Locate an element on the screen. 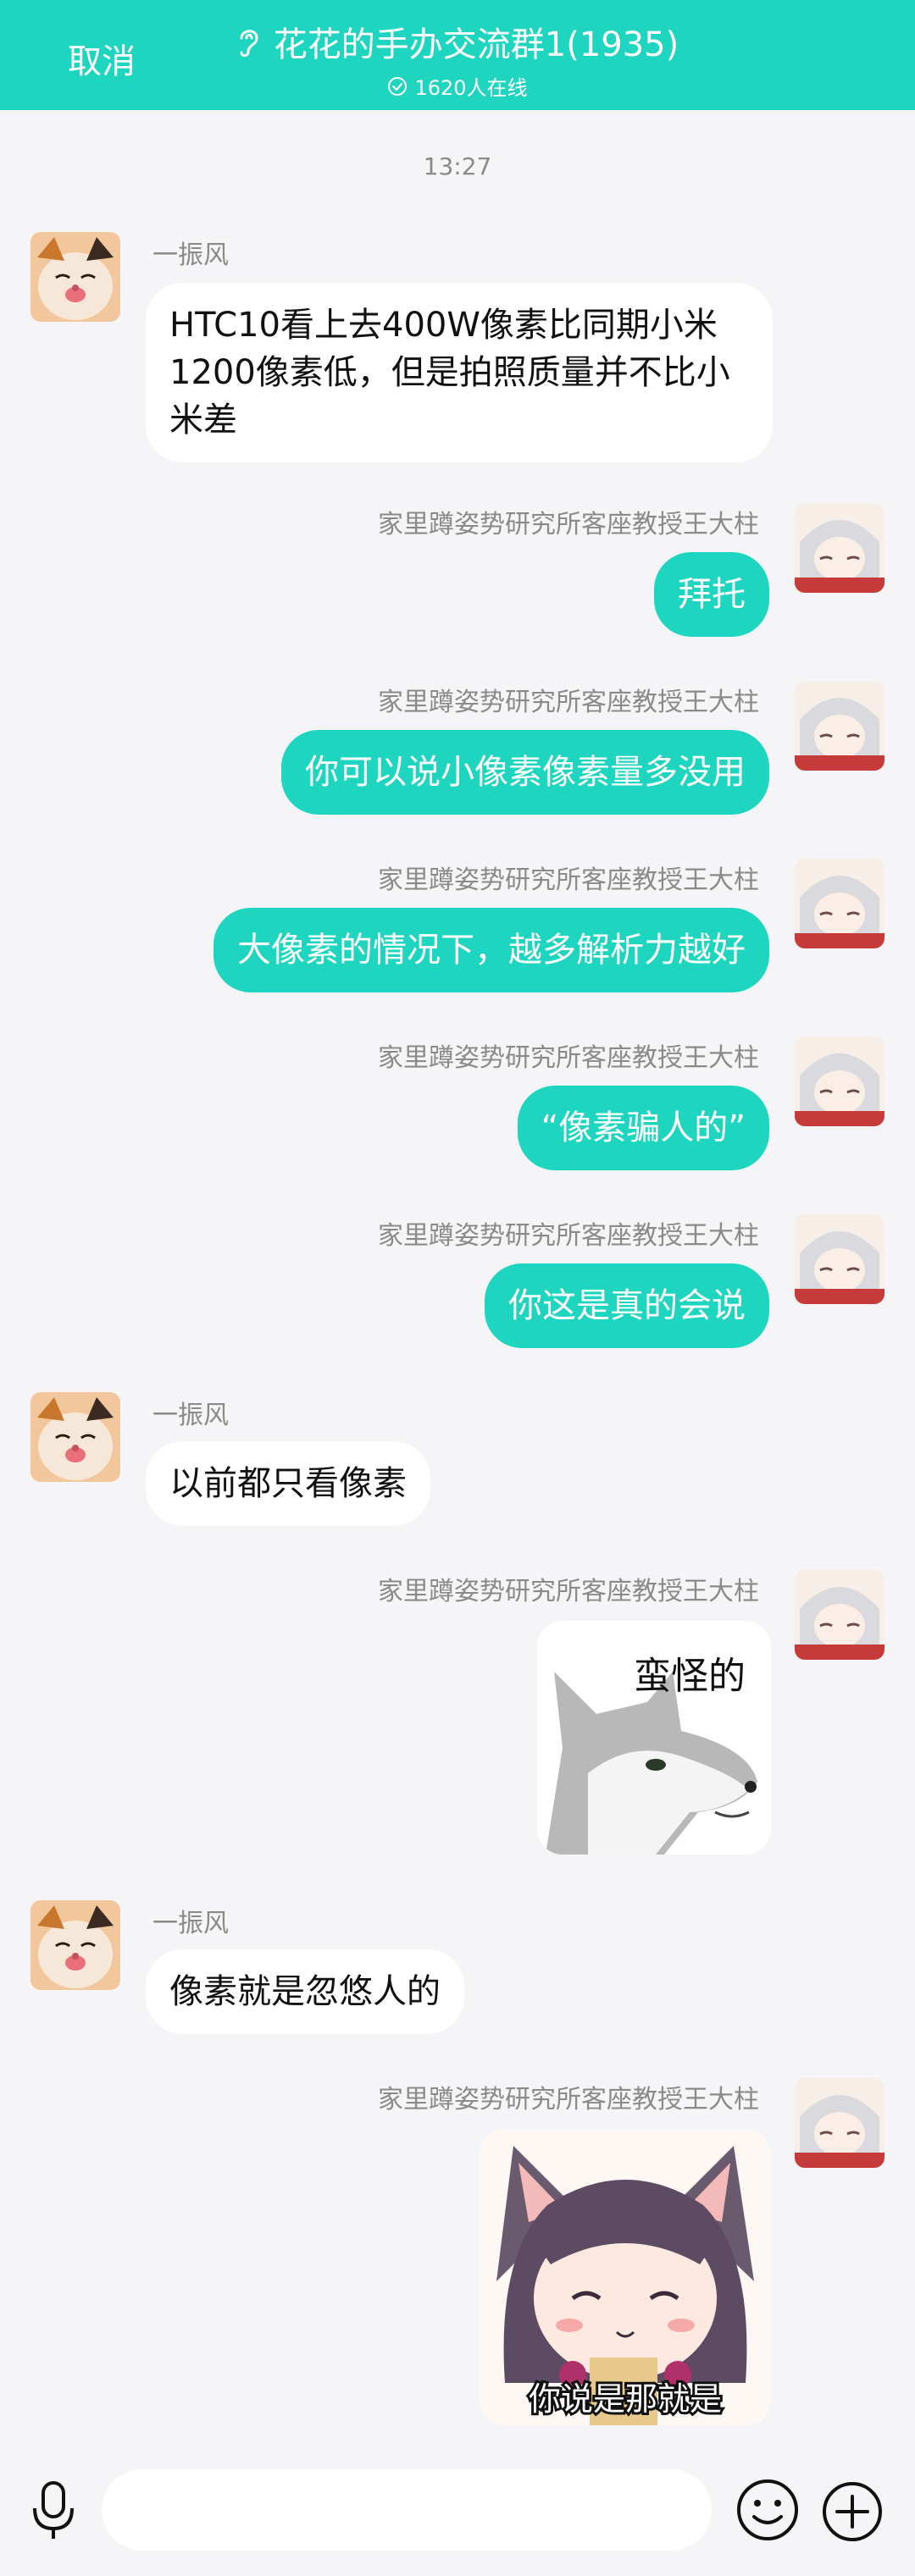 Image resolution: width=915 pixels, height=2576 pixels. message-bubble: 大像素的情况下，越多解析力越好 is located at coordinates (491, 950).